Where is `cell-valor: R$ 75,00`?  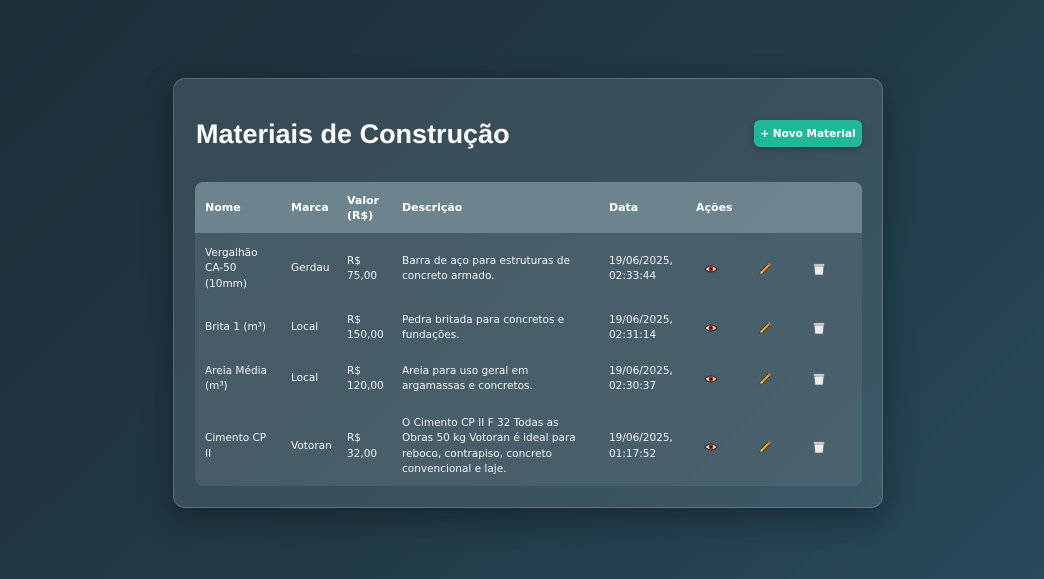
cell-valor: R$ 75,00 is located at coordinates (362, 268).